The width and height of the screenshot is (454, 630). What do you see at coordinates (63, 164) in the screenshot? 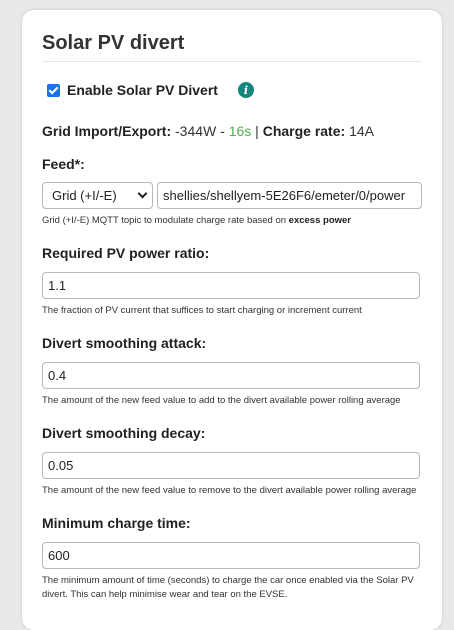
I see `feed-label: Feed*:` at bounding box center [63, 164].